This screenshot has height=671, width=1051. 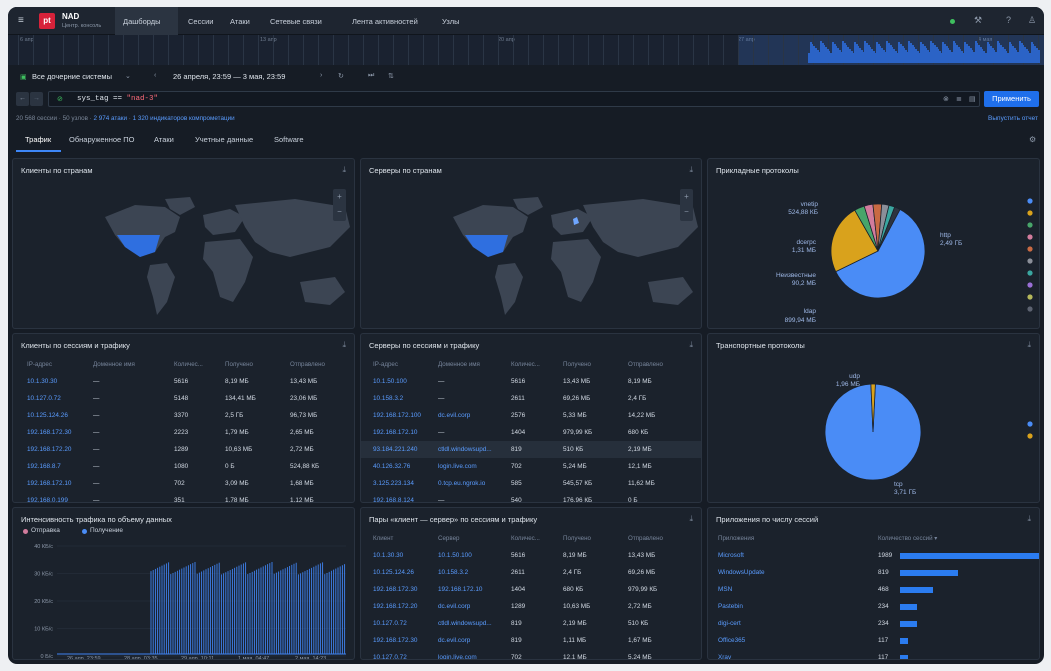 I want to click on app-name: Xray, so click(x=724, y=656).